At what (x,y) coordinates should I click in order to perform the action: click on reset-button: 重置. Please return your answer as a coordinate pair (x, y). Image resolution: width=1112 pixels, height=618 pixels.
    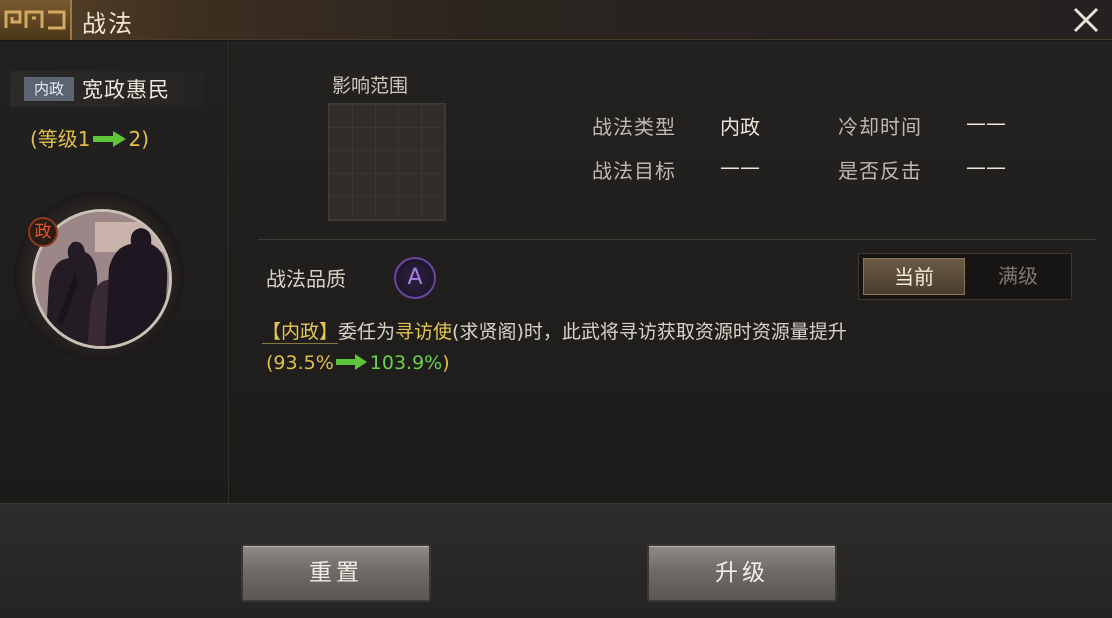
    Looking at the image, I should click on (336, 573).